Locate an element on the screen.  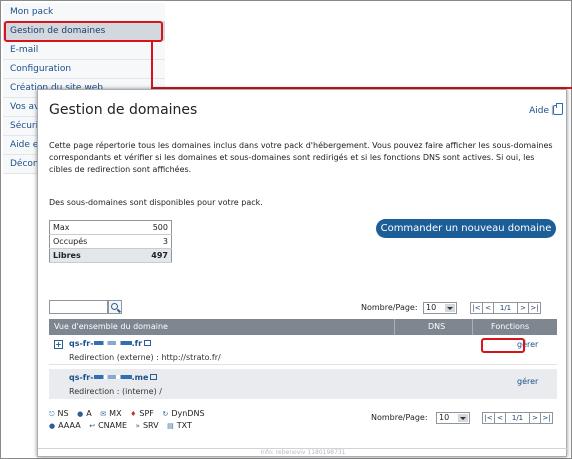
quota-row-libres: Libres 497 is located at coordinates (110, 255).